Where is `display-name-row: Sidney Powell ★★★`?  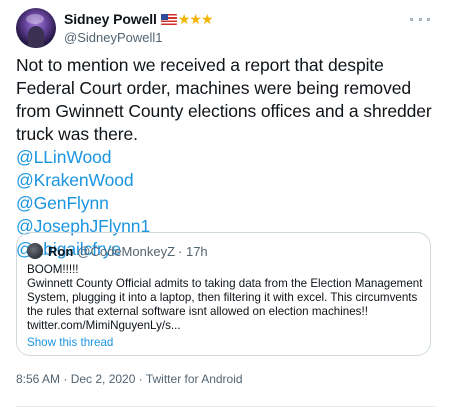
display-name-row: Sidney Powell ★★★ is located at coordinates (138, 19).